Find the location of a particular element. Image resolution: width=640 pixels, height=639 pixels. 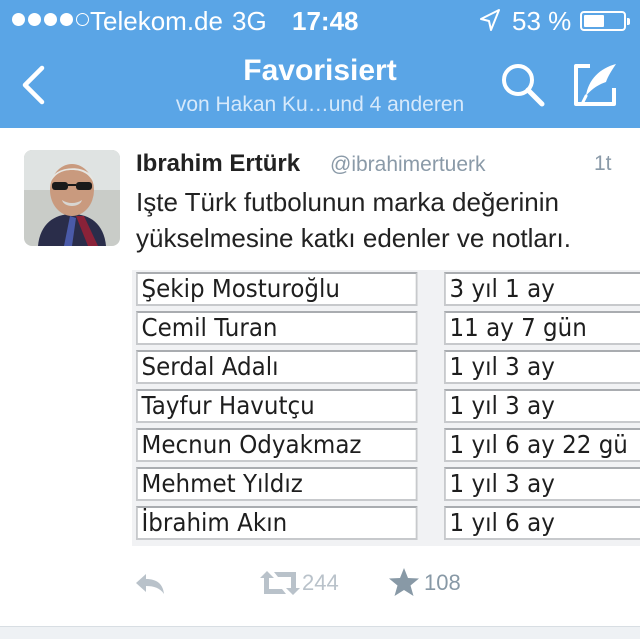

table-row: Cemil Turan 11 ay 7 gün is located at coordinates (386, 328).